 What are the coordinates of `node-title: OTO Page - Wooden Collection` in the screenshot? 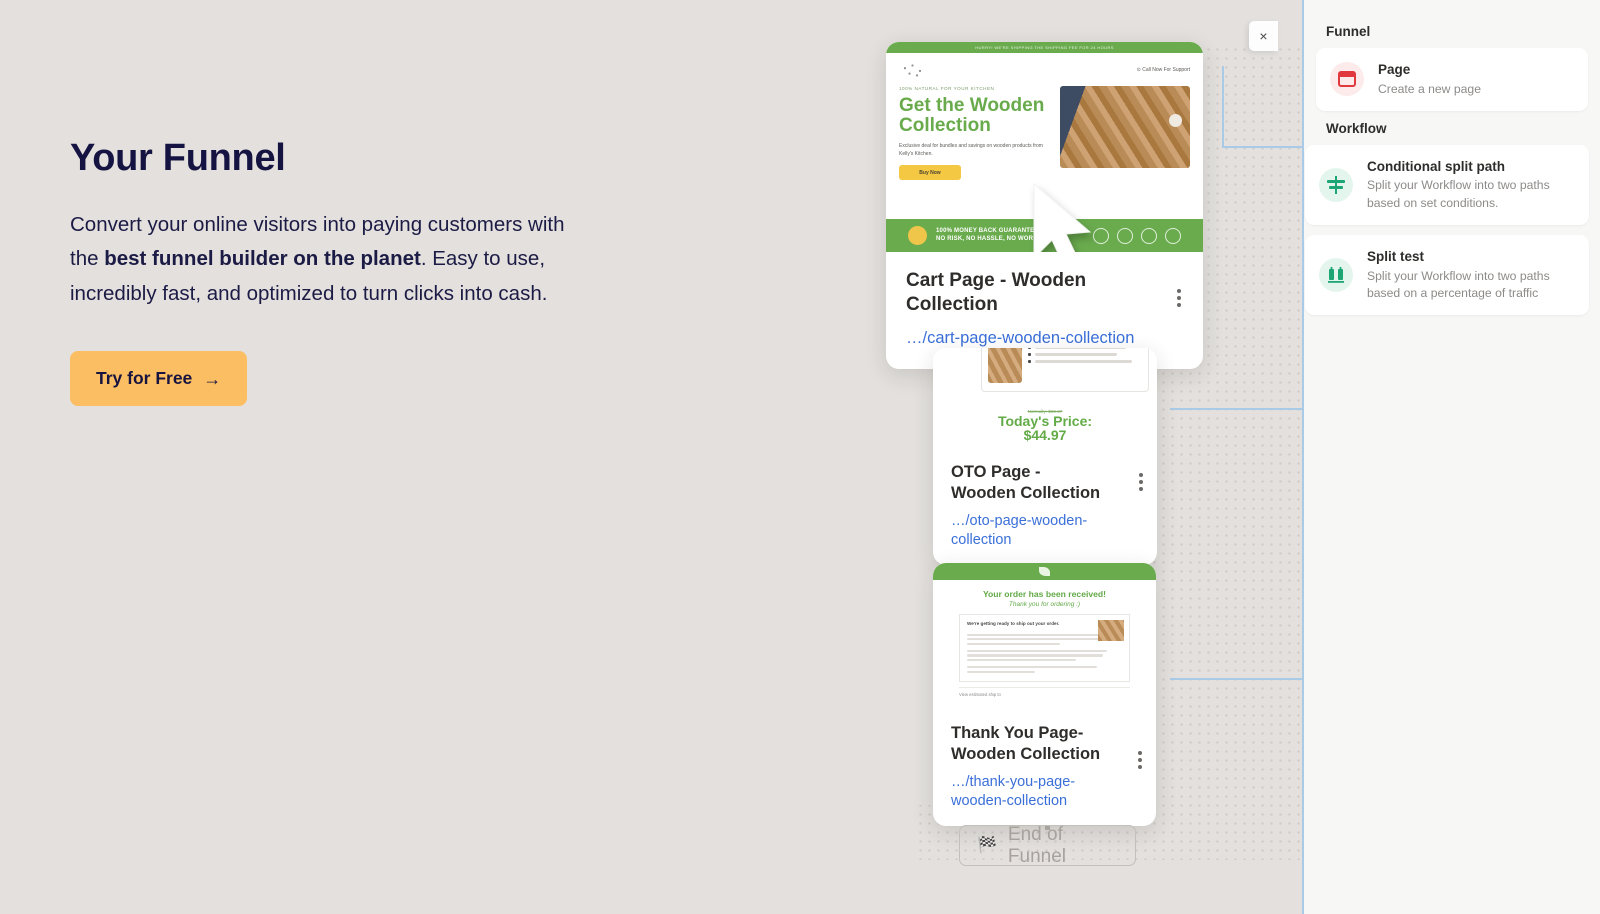 It's located at (1026, 482).